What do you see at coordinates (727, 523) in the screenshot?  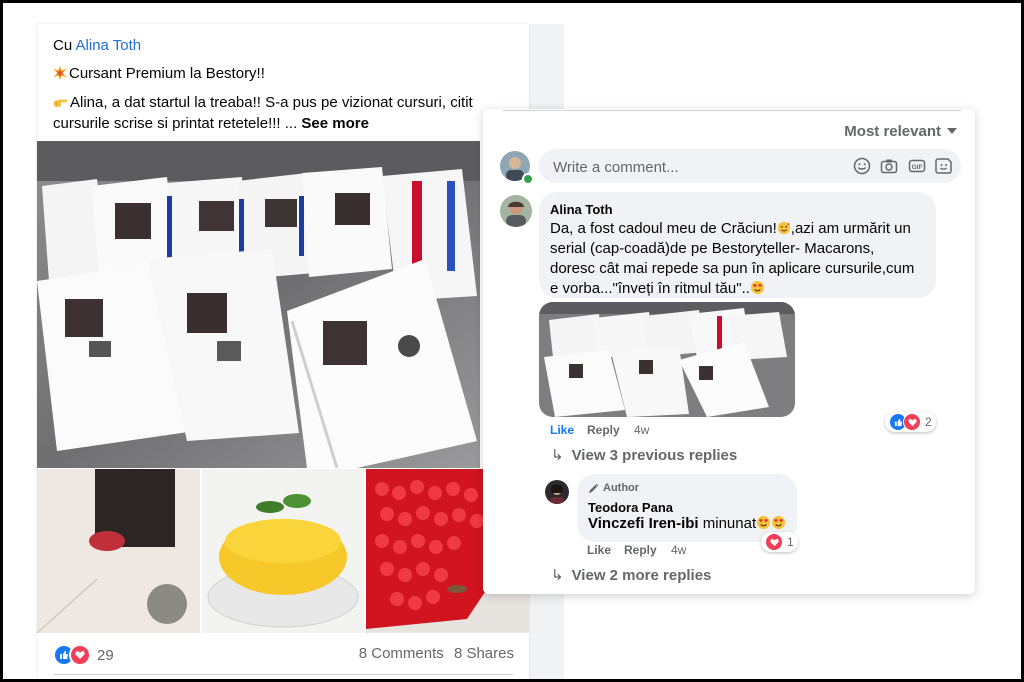 I see `reply-text-body: minunat` at bounding box center [727, 523].